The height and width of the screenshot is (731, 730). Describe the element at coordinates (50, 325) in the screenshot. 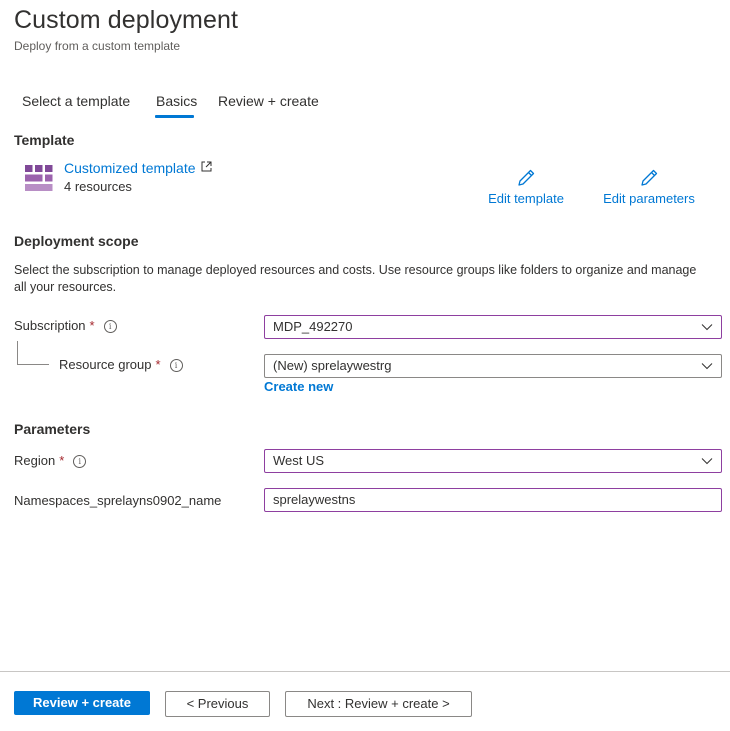

I see `subscription-label-text: Subscription` at that location.